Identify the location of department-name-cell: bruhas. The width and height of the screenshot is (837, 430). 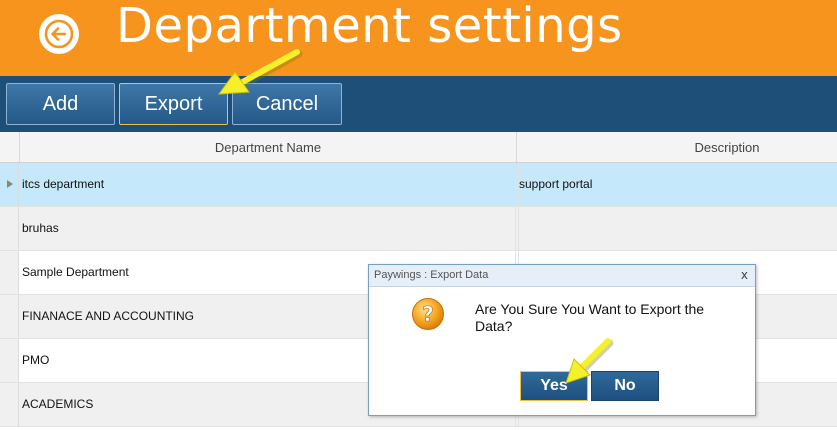
(267, 228).